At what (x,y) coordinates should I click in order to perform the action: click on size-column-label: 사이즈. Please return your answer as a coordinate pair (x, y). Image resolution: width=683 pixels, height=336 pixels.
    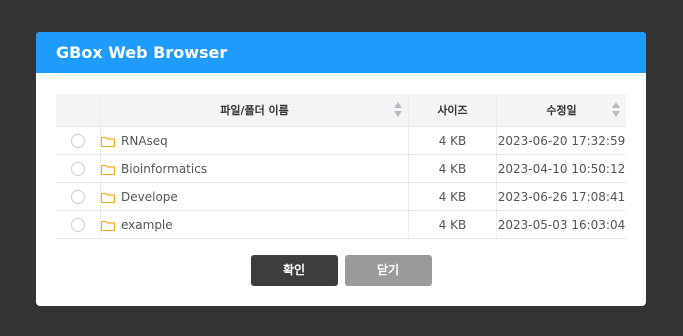
    Looking at the image, I should click on (452, 110).